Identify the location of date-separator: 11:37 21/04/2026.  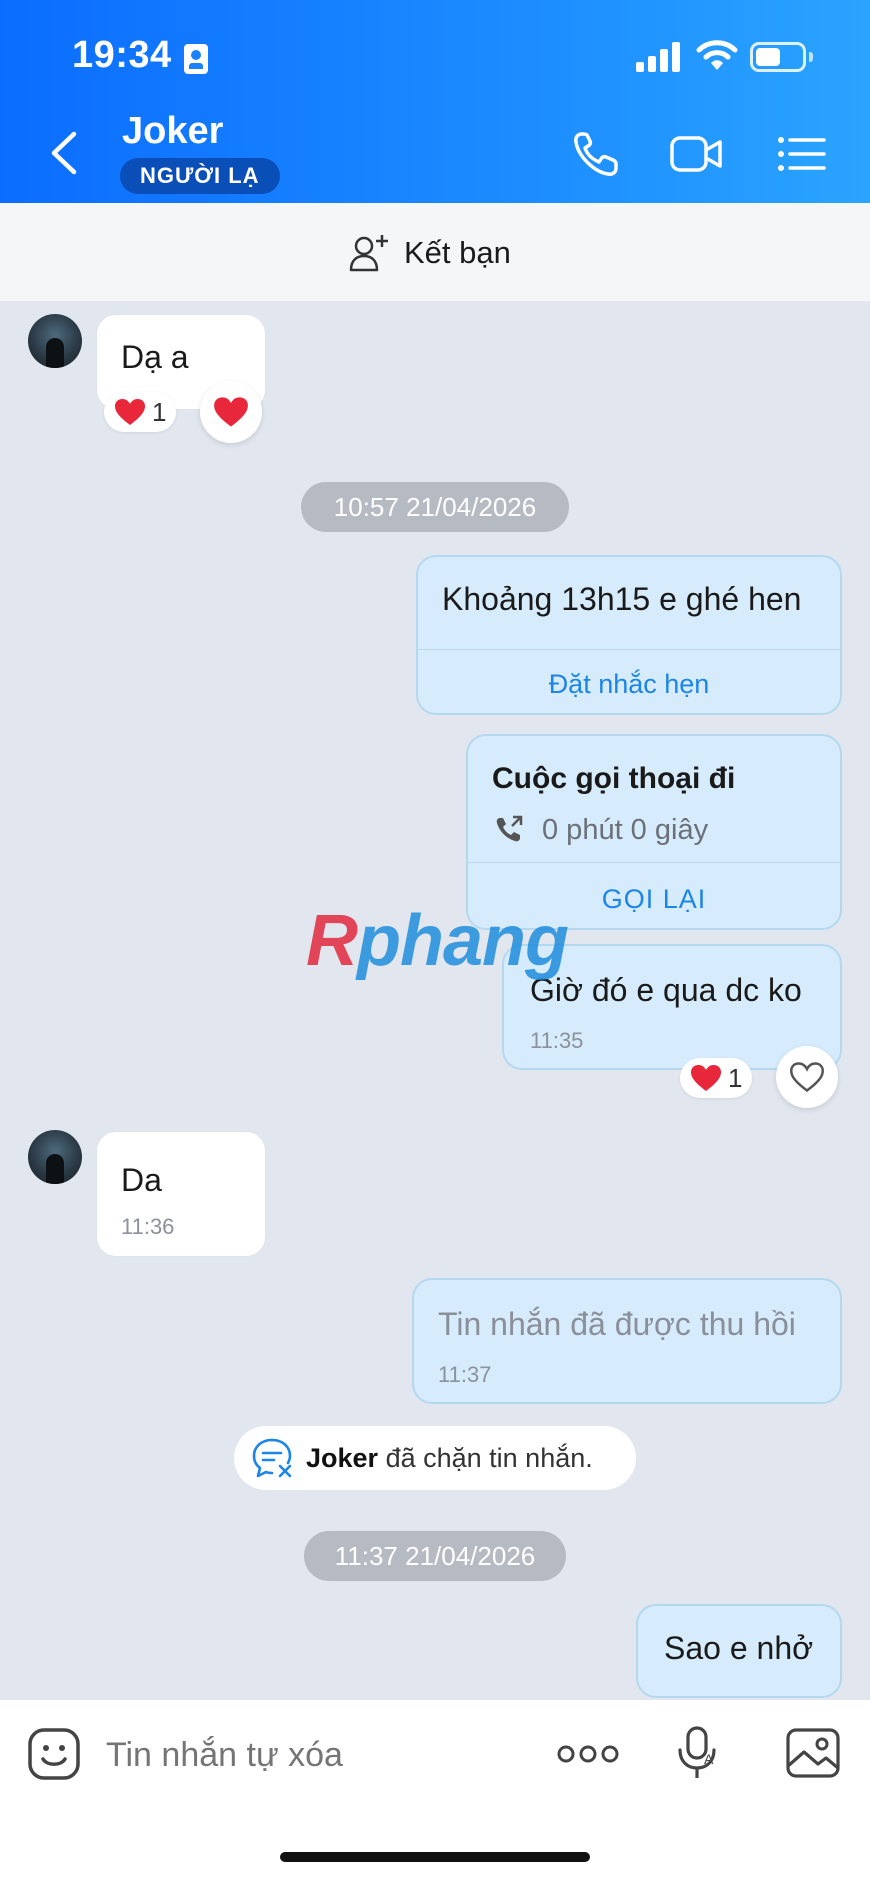
(435, 1556).